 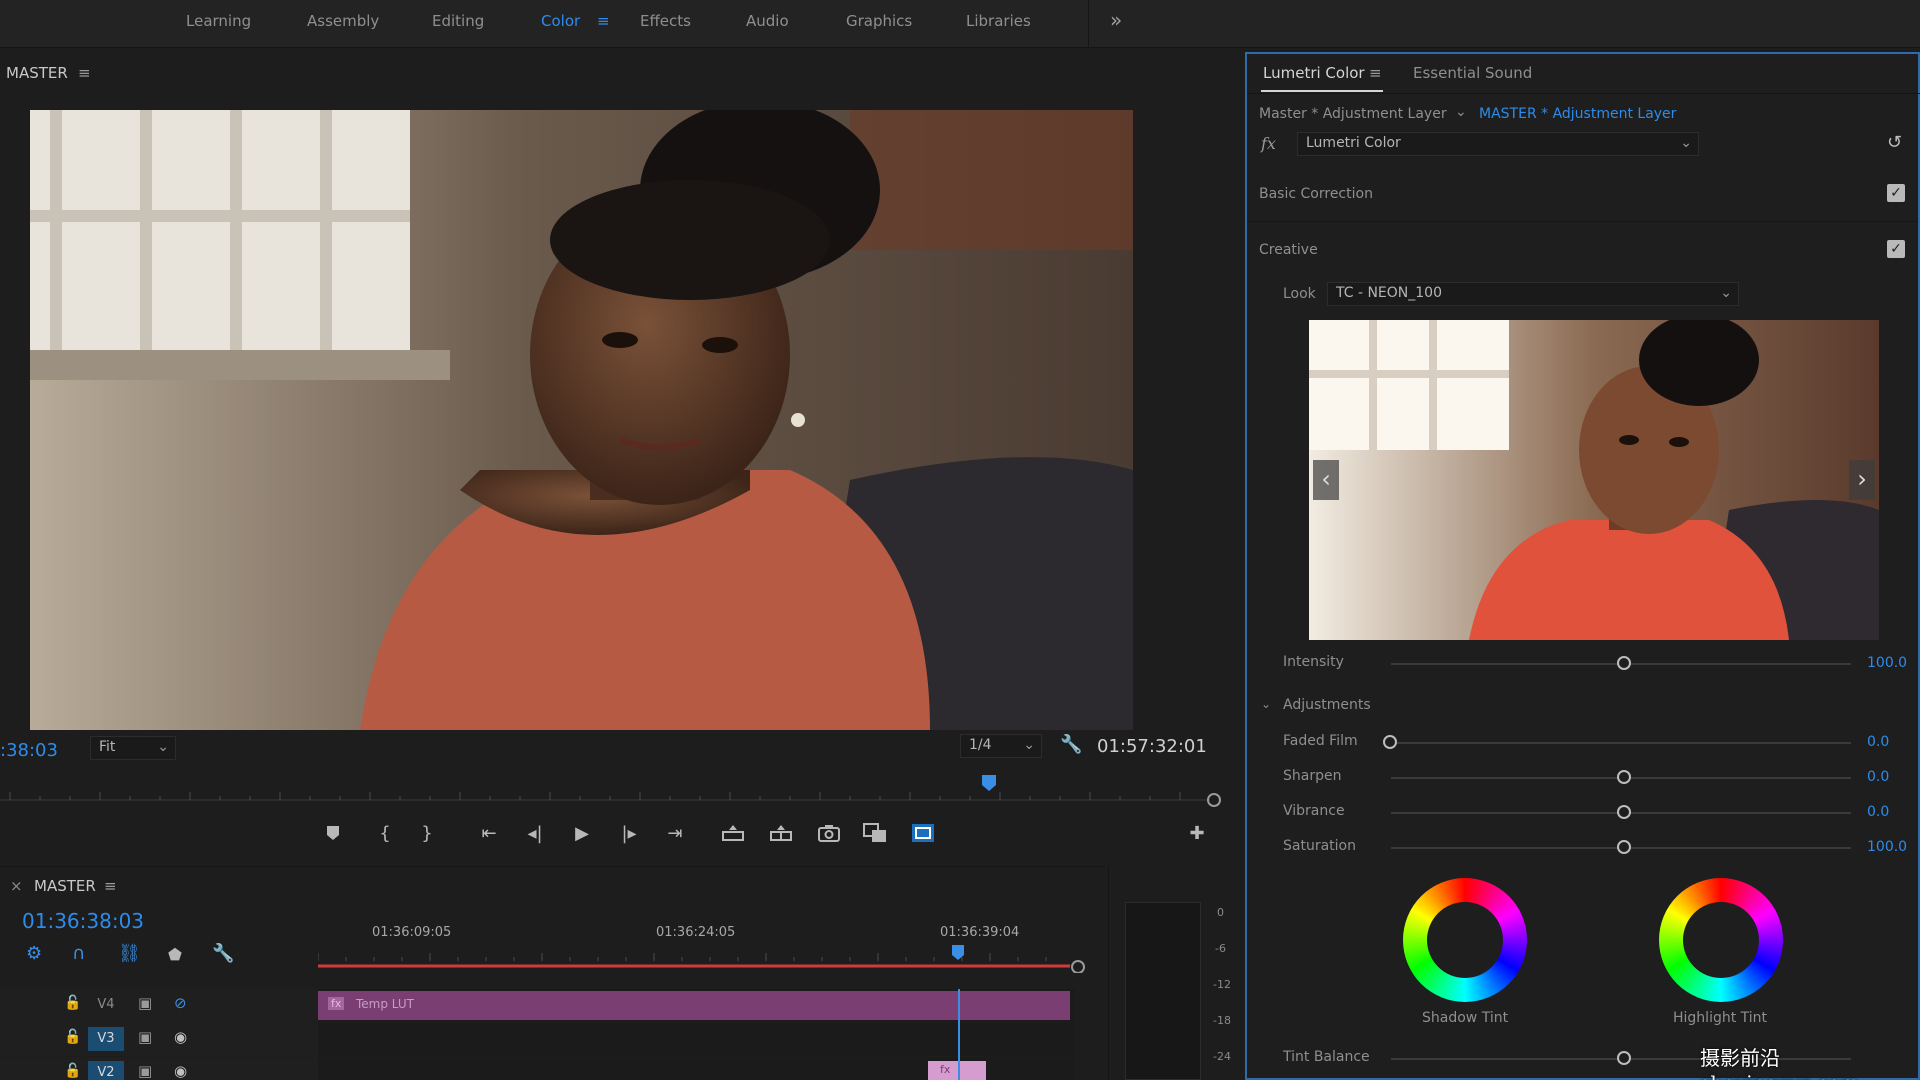 What do you see at coordinates (1582, 252) in the screenshot?
I see `creative-section: Creative ✓` at bounding box center [1582, 252].